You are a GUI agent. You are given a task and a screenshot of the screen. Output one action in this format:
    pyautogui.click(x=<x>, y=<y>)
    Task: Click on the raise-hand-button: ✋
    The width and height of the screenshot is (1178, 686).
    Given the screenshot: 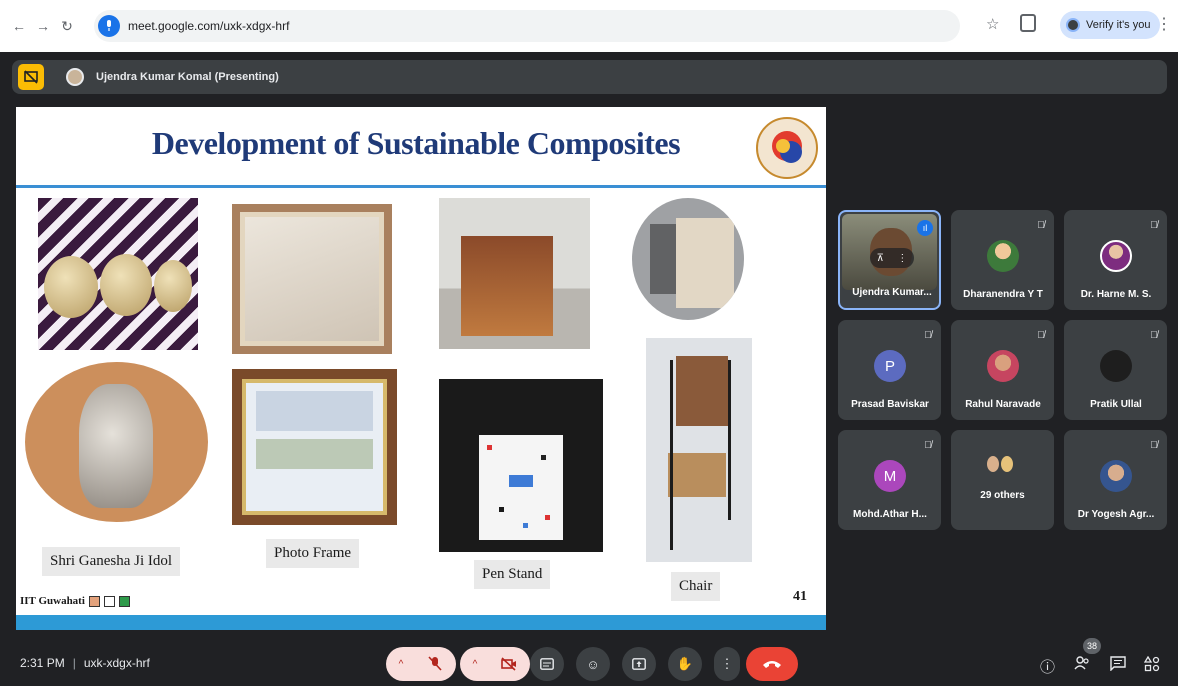 What is the action you would take?
    pyautogui.click(x=685, y=664)
    